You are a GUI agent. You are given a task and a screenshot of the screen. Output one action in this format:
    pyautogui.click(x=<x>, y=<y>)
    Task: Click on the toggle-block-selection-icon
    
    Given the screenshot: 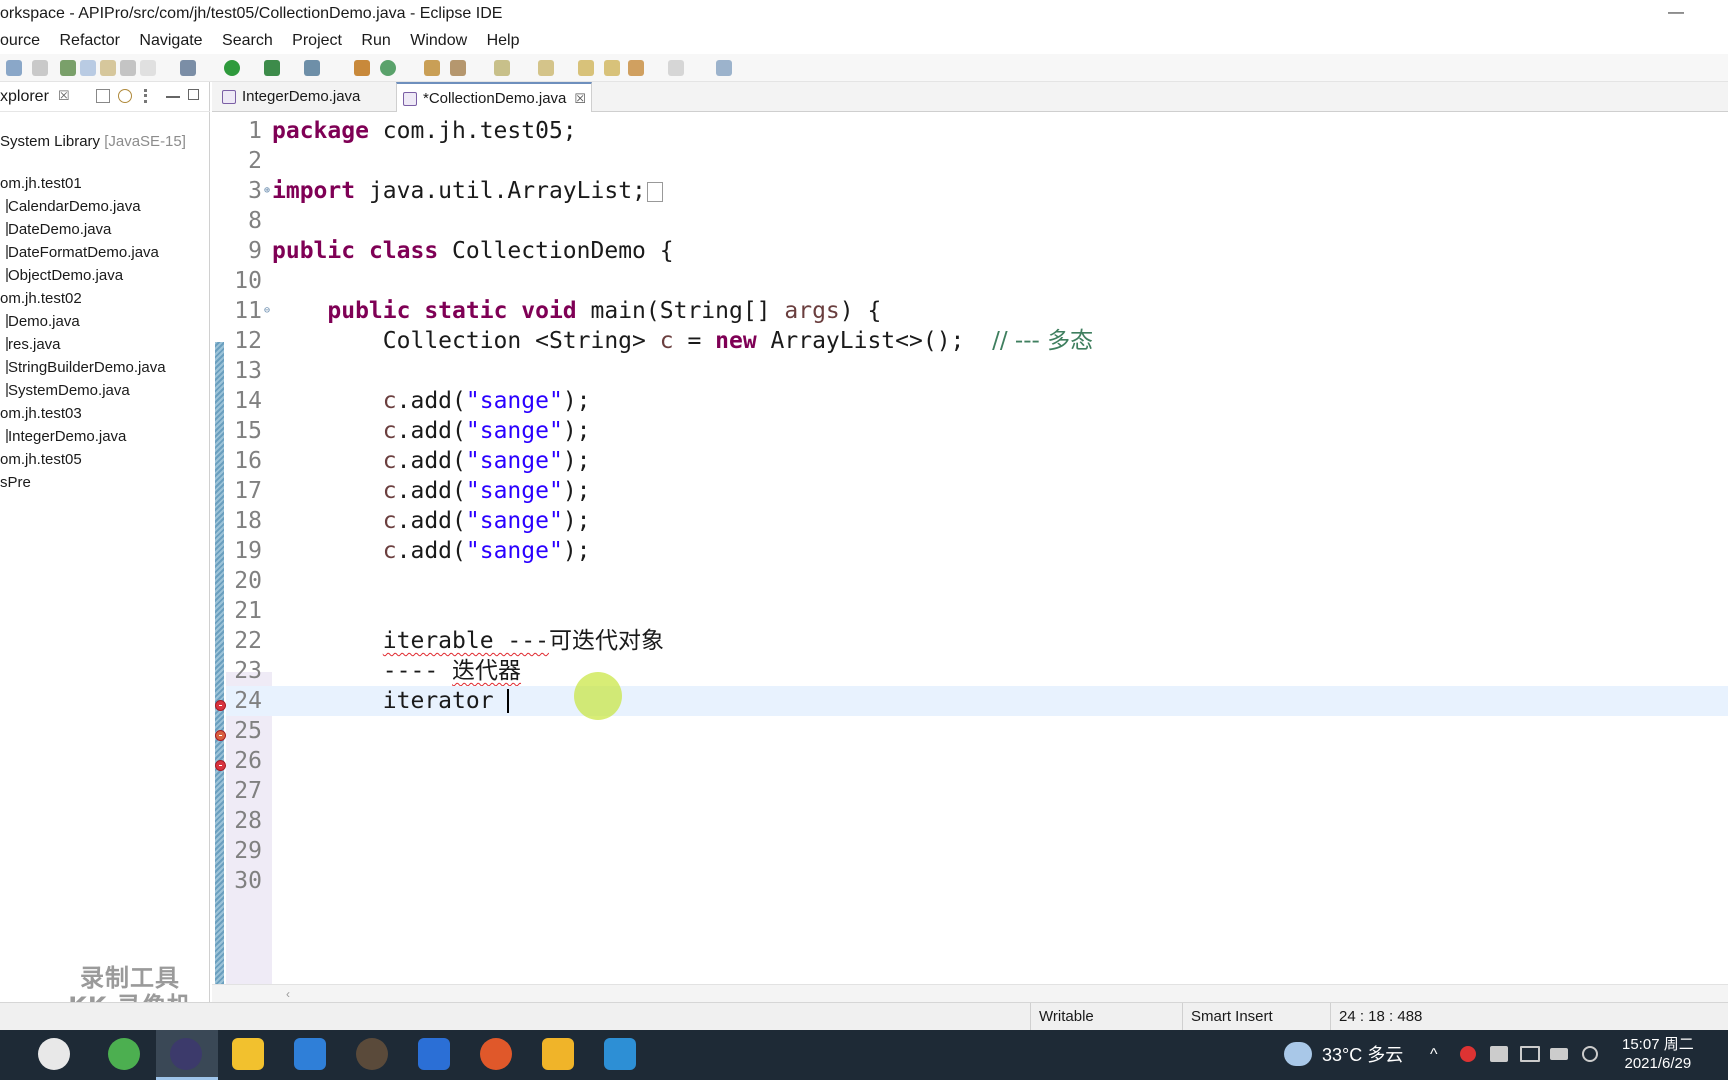 What is the action you would take?
    pyautogui.click(x=108, y=68)
    